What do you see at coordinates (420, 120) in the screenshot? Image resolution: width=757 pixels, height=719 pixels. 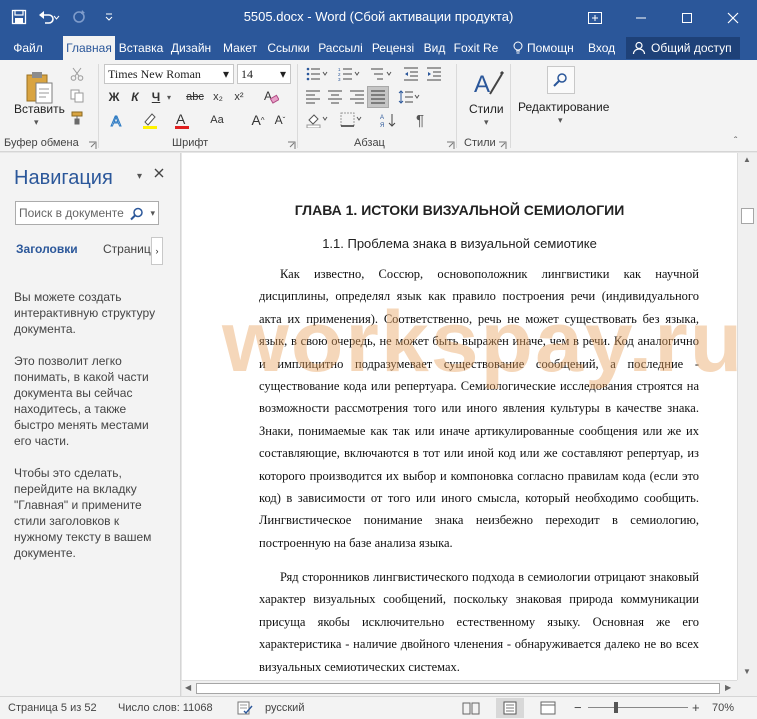 I see `show-formatting-icon: ¶` at bounding box center [420, 120].